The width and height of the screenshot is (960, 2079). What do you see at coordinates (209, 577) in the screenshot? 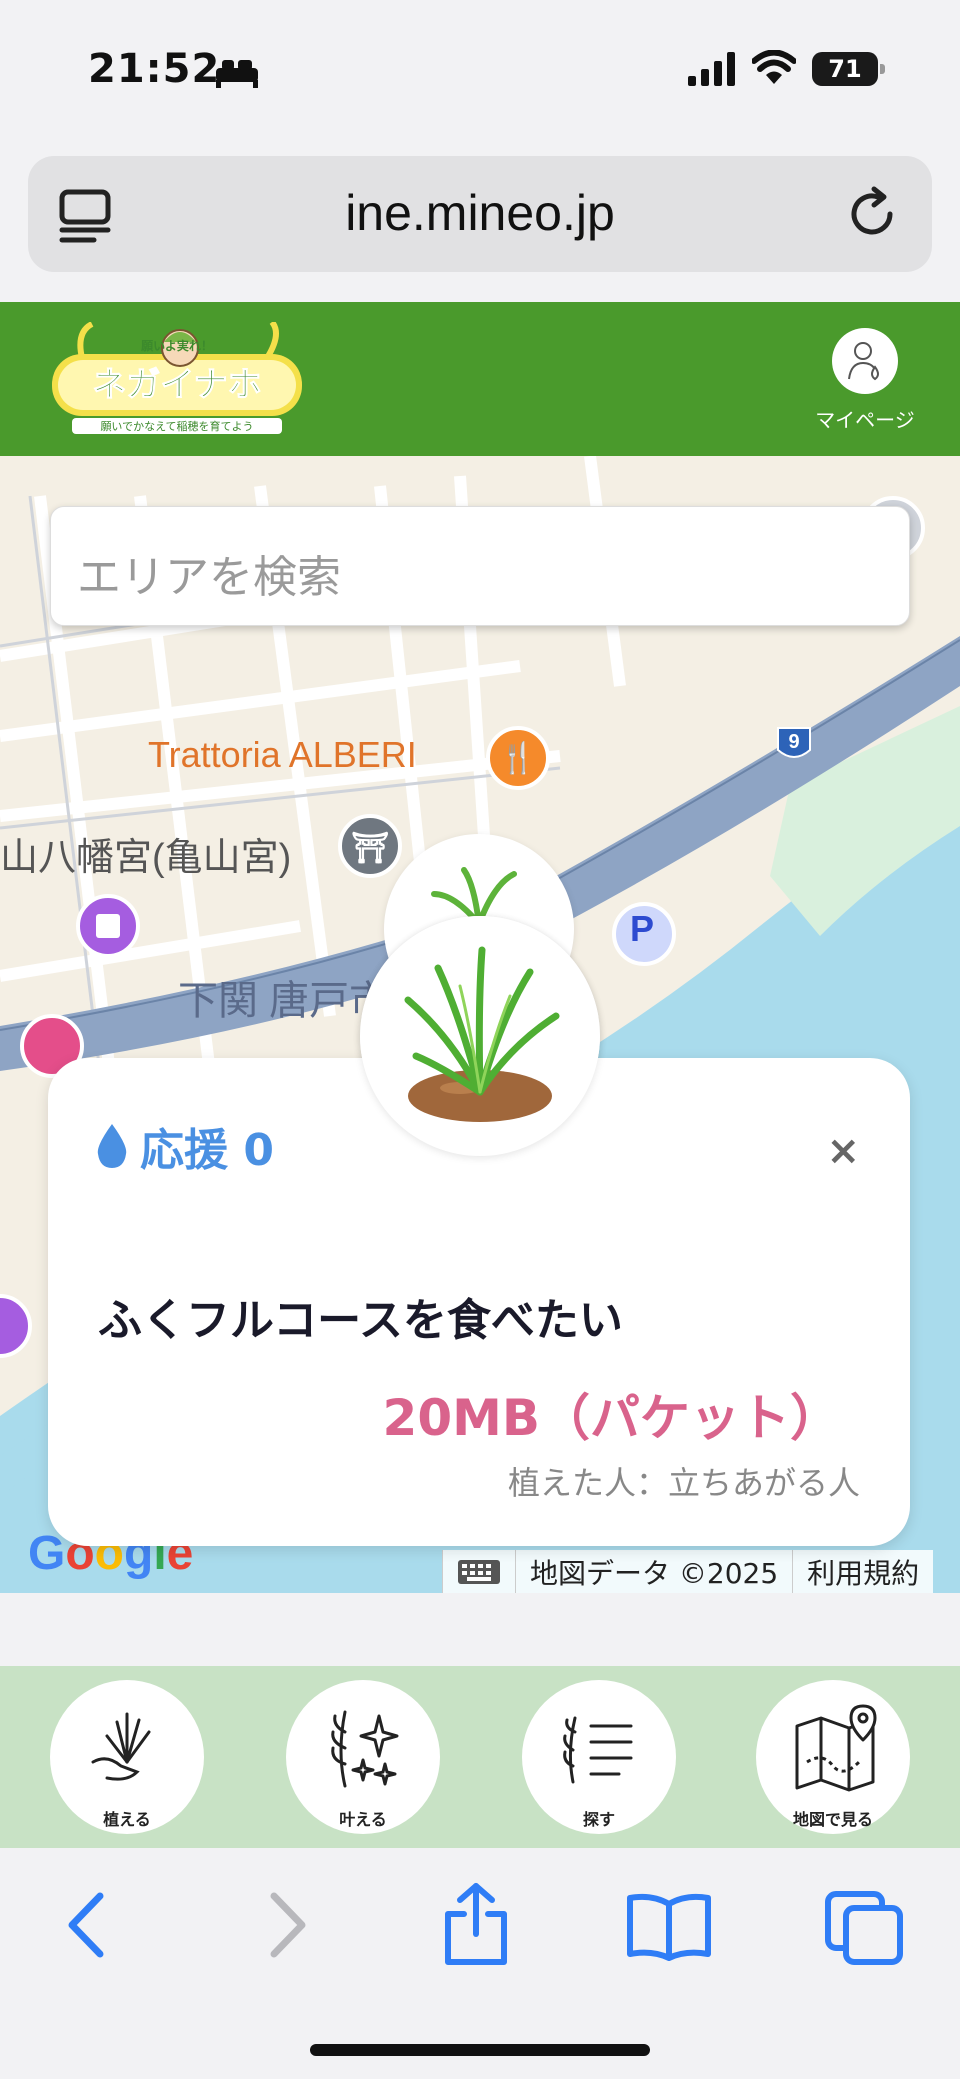
I see `search-placeholder: エリアを検索` at bounding box center [209, 577].